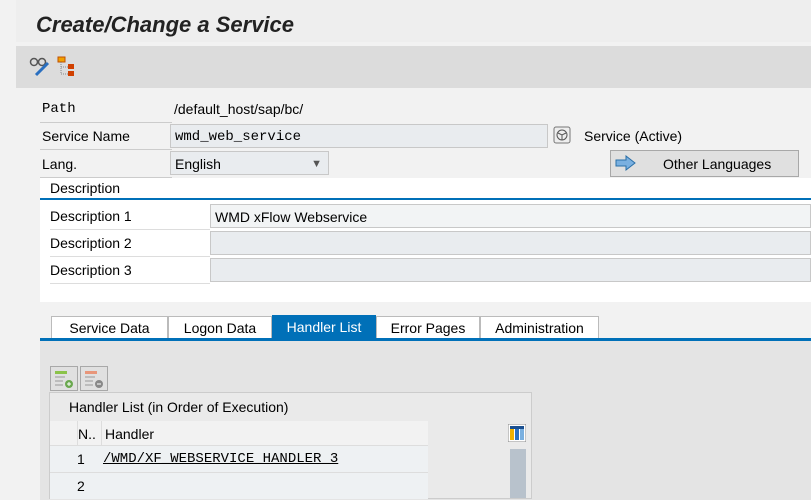 This screenshot has height=500, width=811. What do you see at coordinates (359, 136) in the screenshot?
I see `service-name-field: wmd_web_service` at bounding box center [359, 136].